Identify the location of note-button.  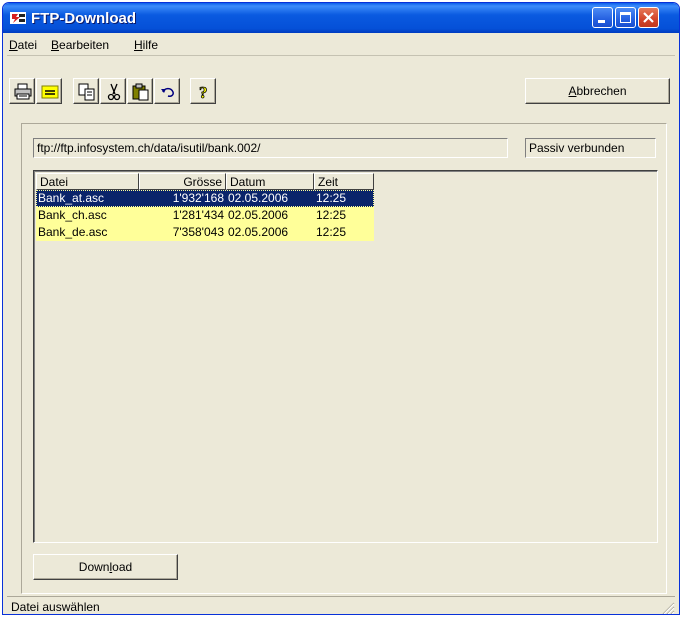
(49, 91).